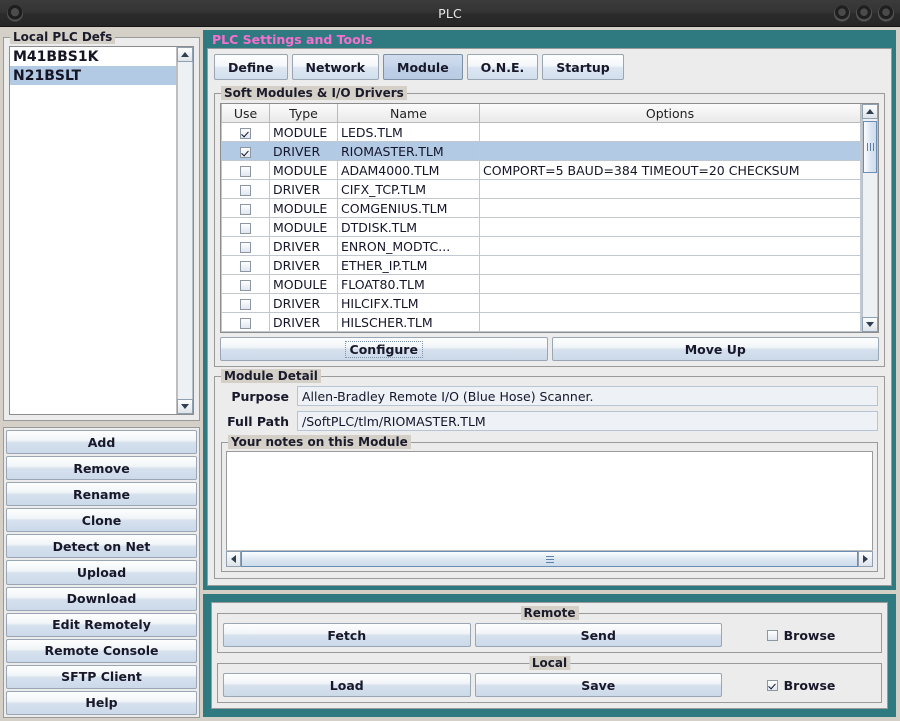 The width and height of the screenshot is (900, 721). I want to click on tab-define: Define, so click(251, 67).